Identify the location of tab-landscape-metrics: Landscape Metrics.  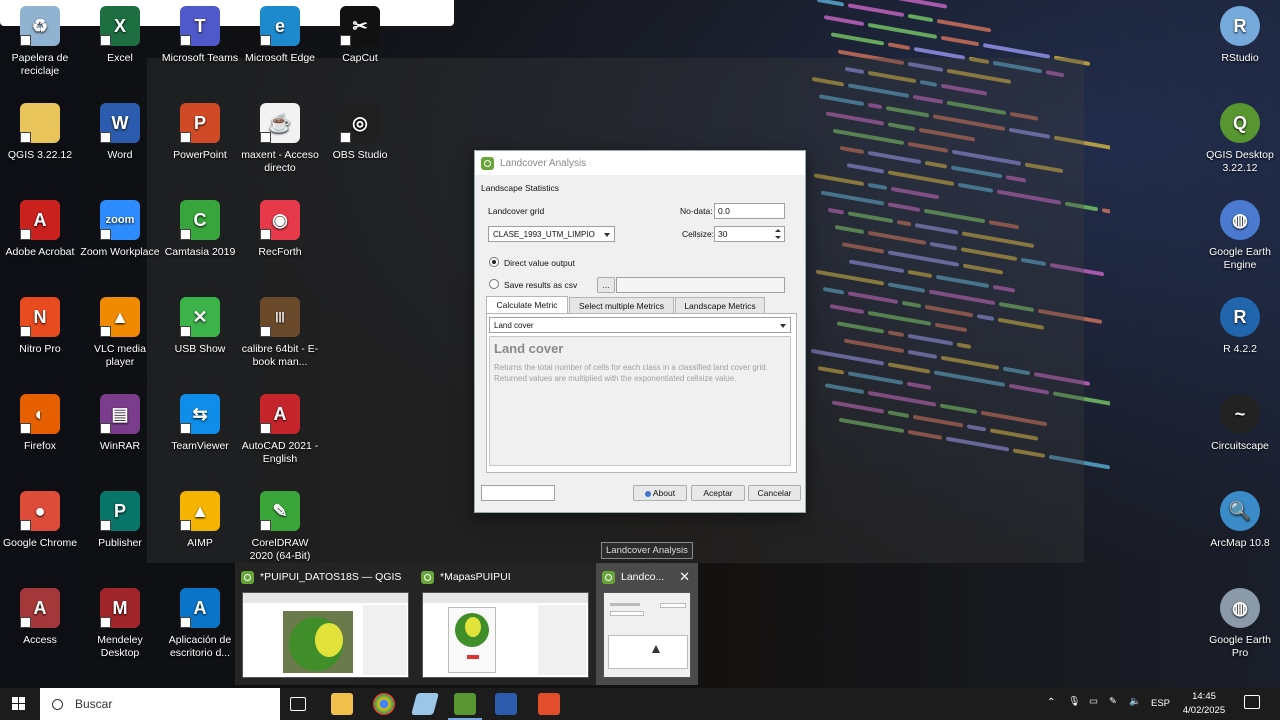
(720, 305).